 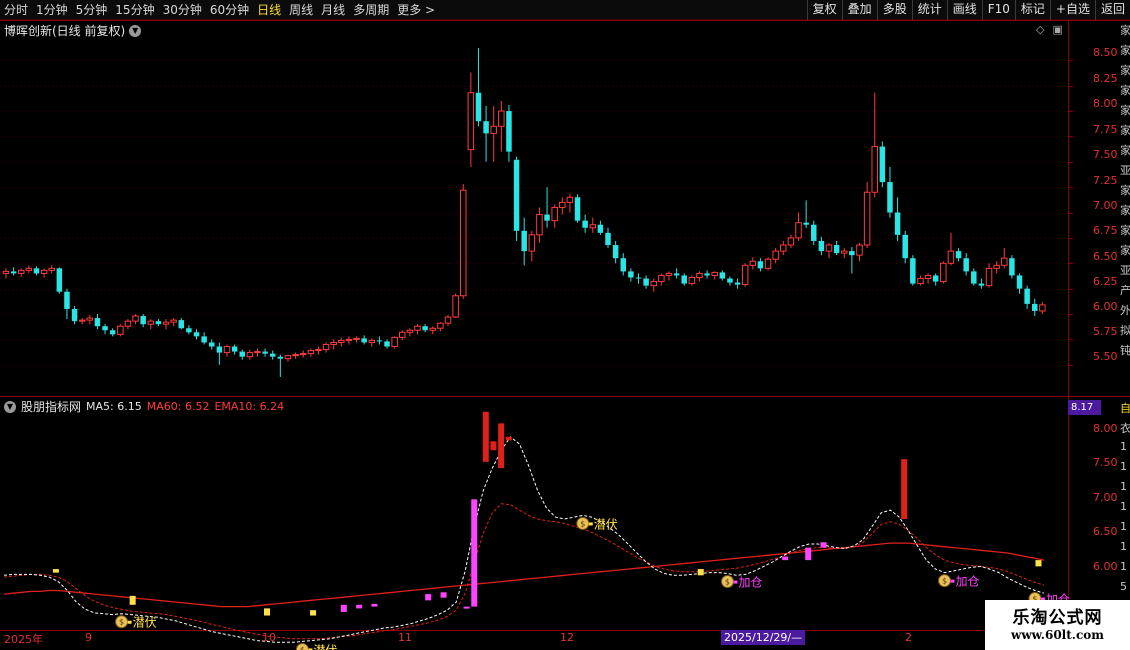 I want to click on money-bag-symbol: $, so click(x=944, y=581).